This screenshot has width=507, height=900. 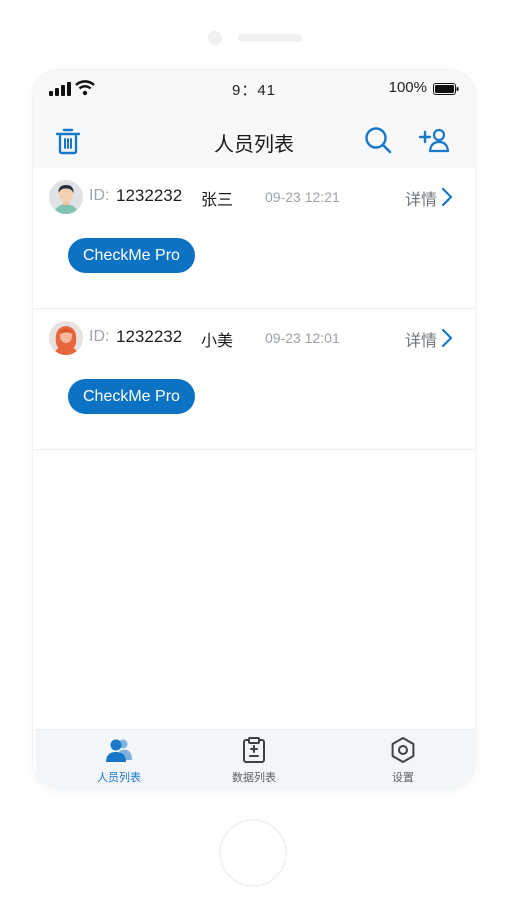 I want to click on person-name: 张三, so click(x=217, y=199).